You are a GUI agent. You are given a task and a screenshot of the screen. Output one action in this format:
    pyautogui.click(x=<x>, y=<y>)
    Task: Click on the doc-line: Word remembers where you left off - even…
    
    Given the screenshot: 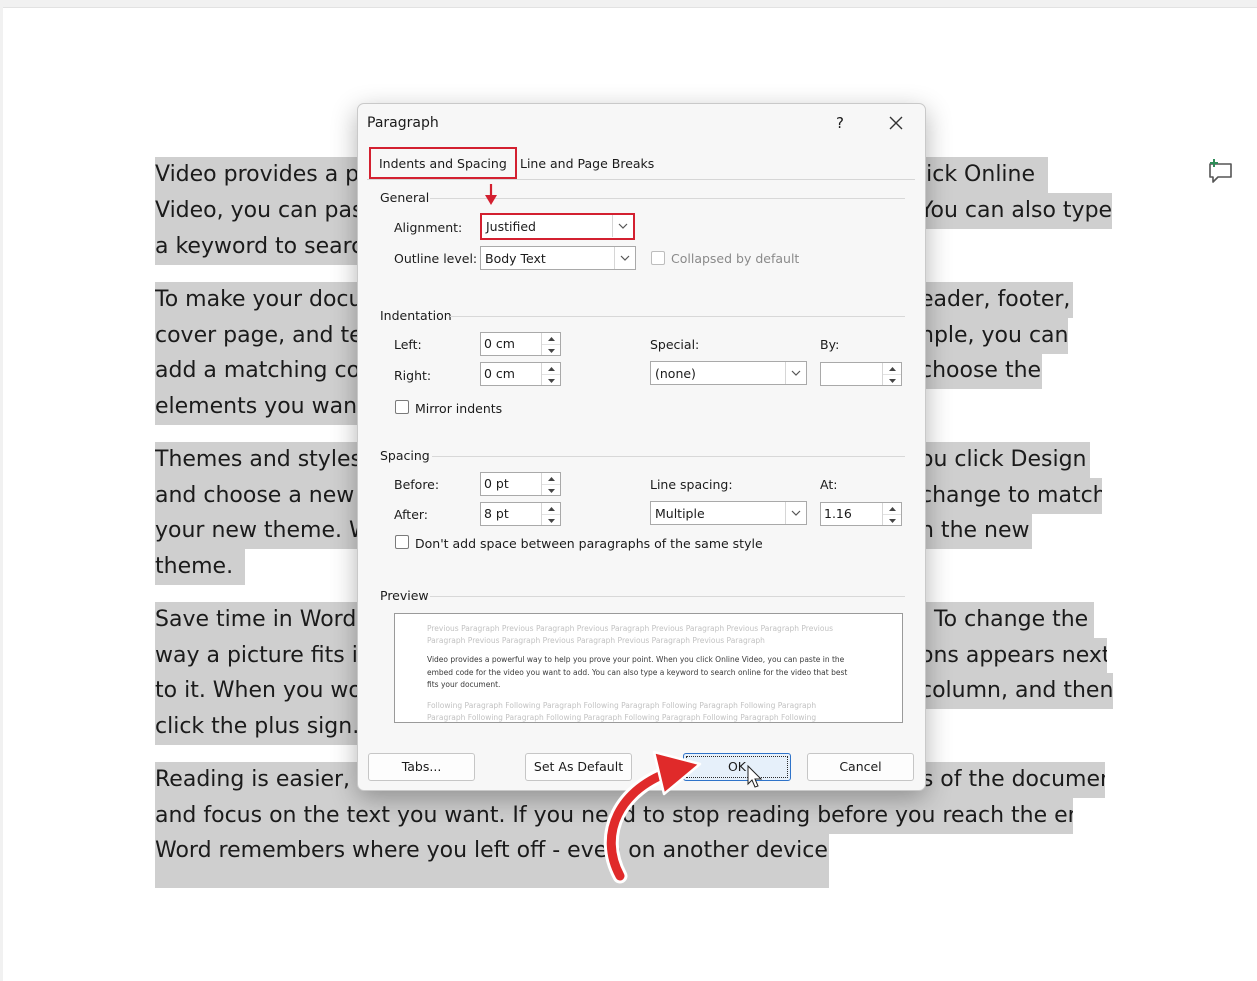 What is the action you would take?
    pyautogui.click(x=492, y=860)
    